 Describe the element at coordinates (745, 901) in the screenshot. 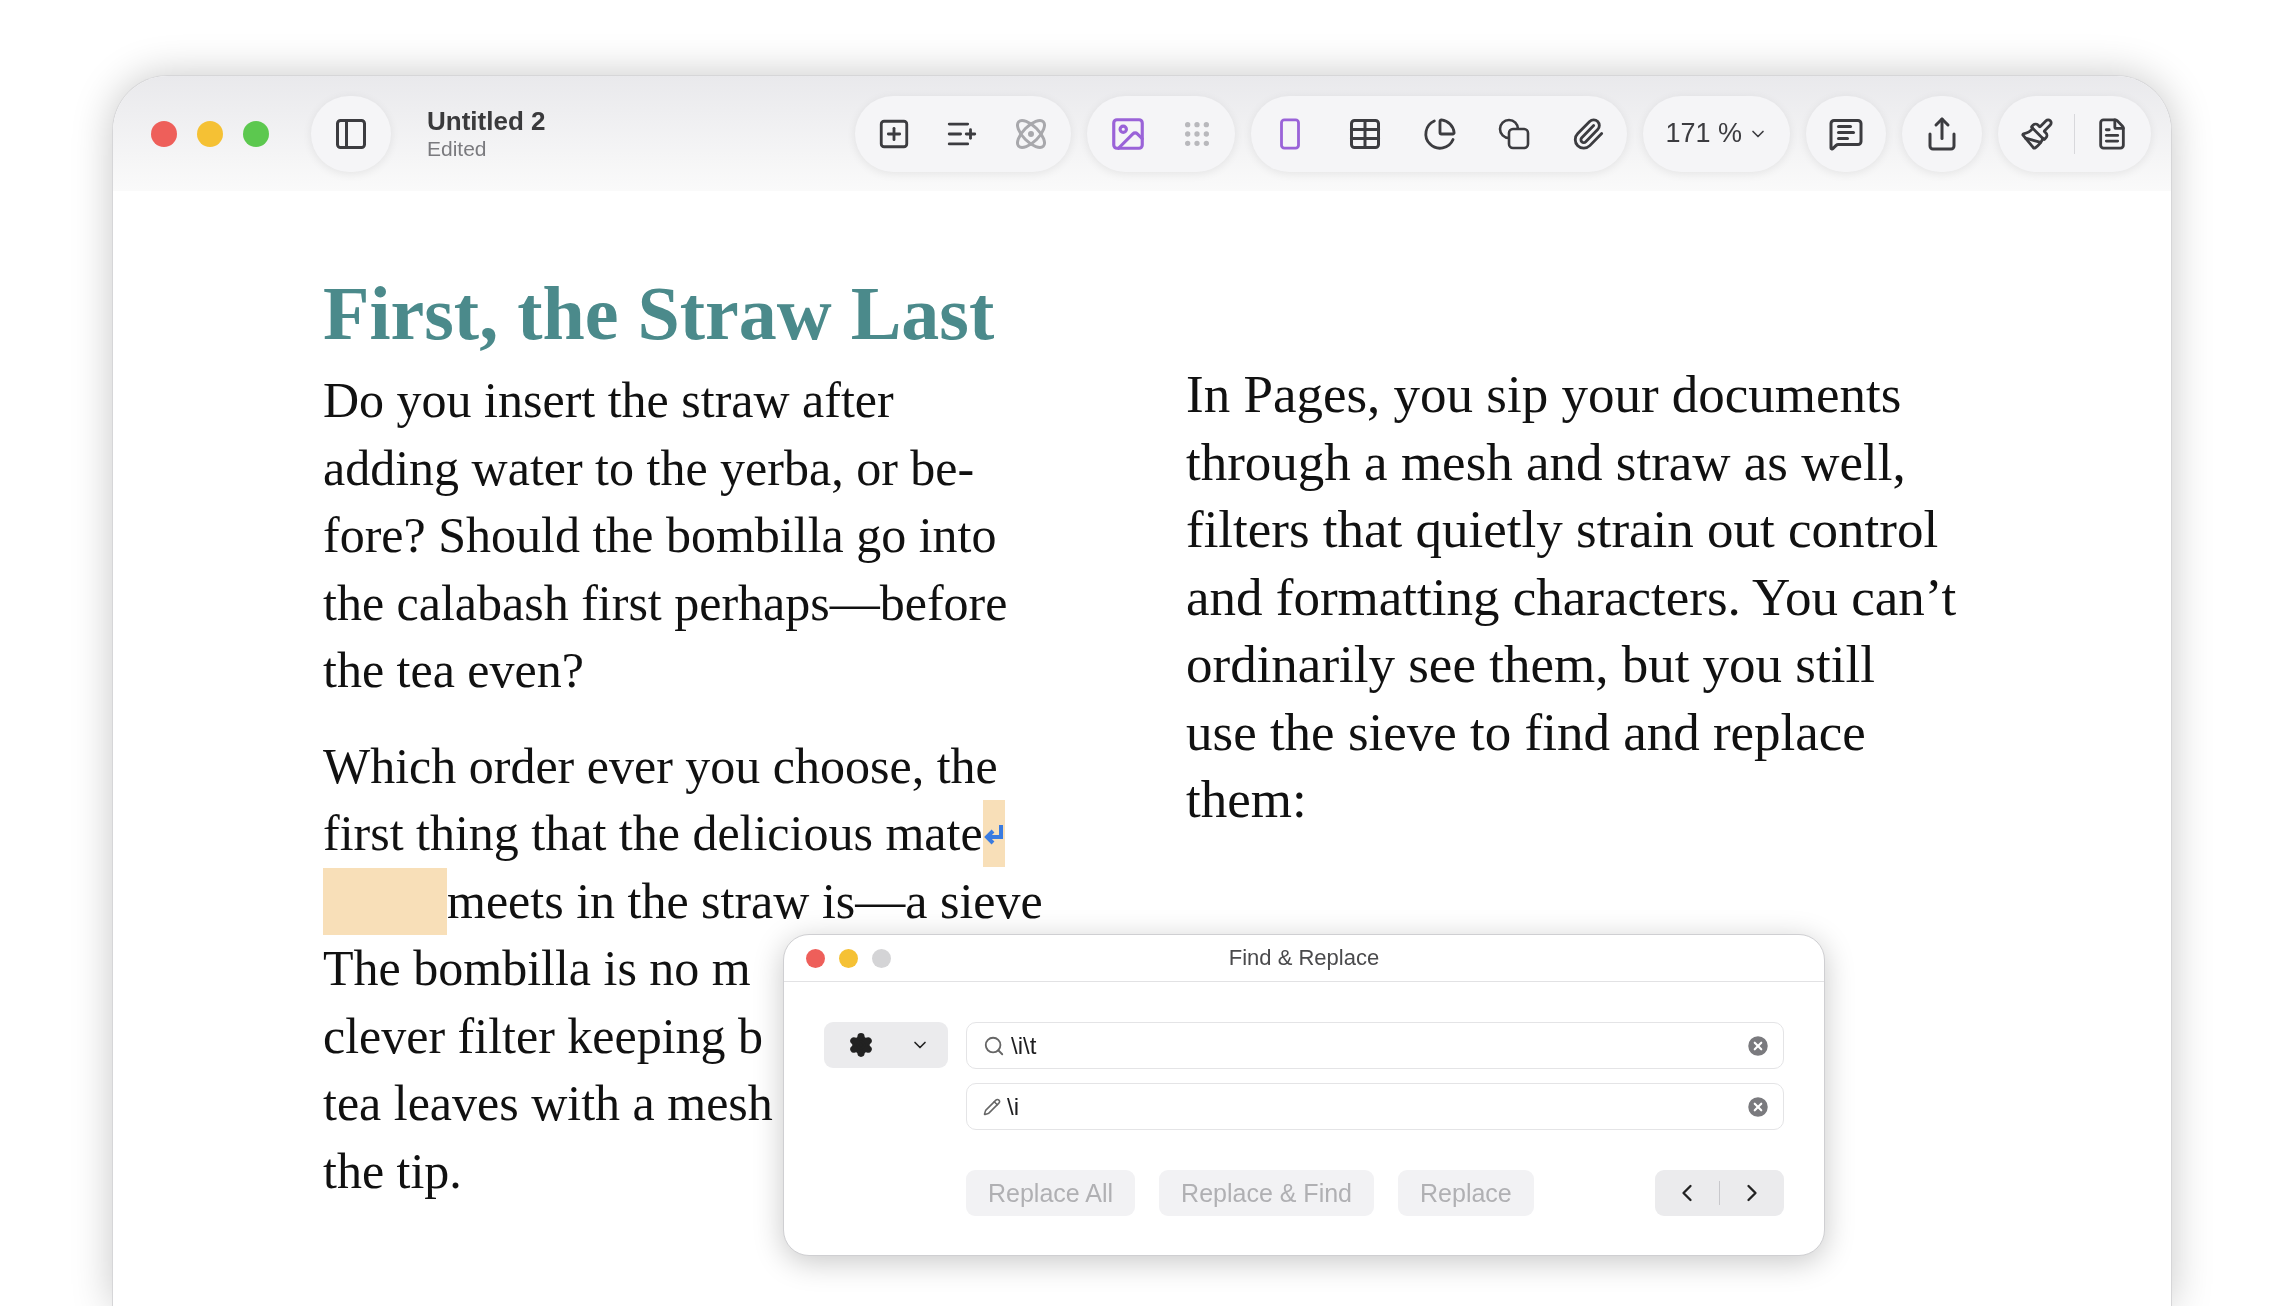

I see `body-text: meets in the straw is—a sieve` at that location.